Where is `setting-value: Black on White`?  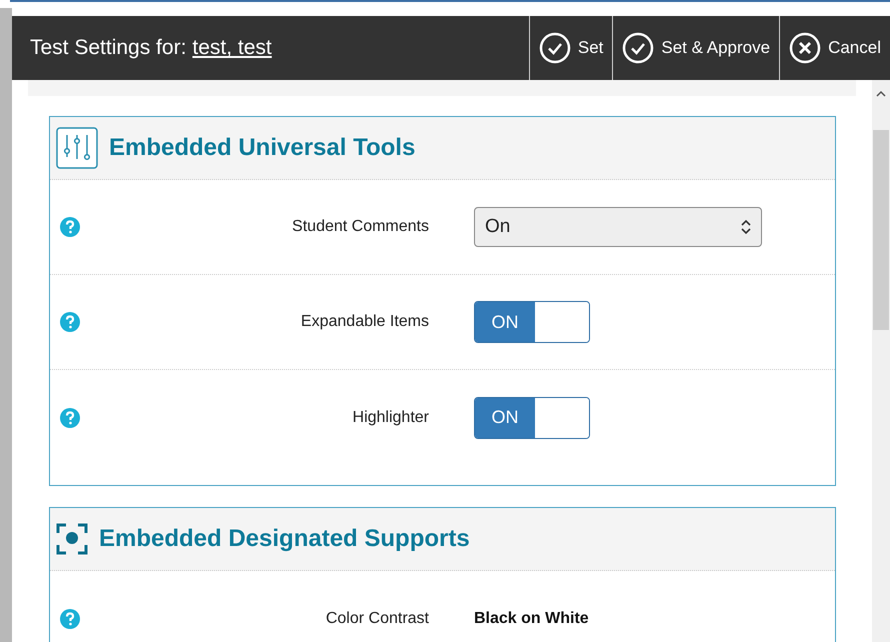 setting-value: Black on White is located at coordinates (531, 618).